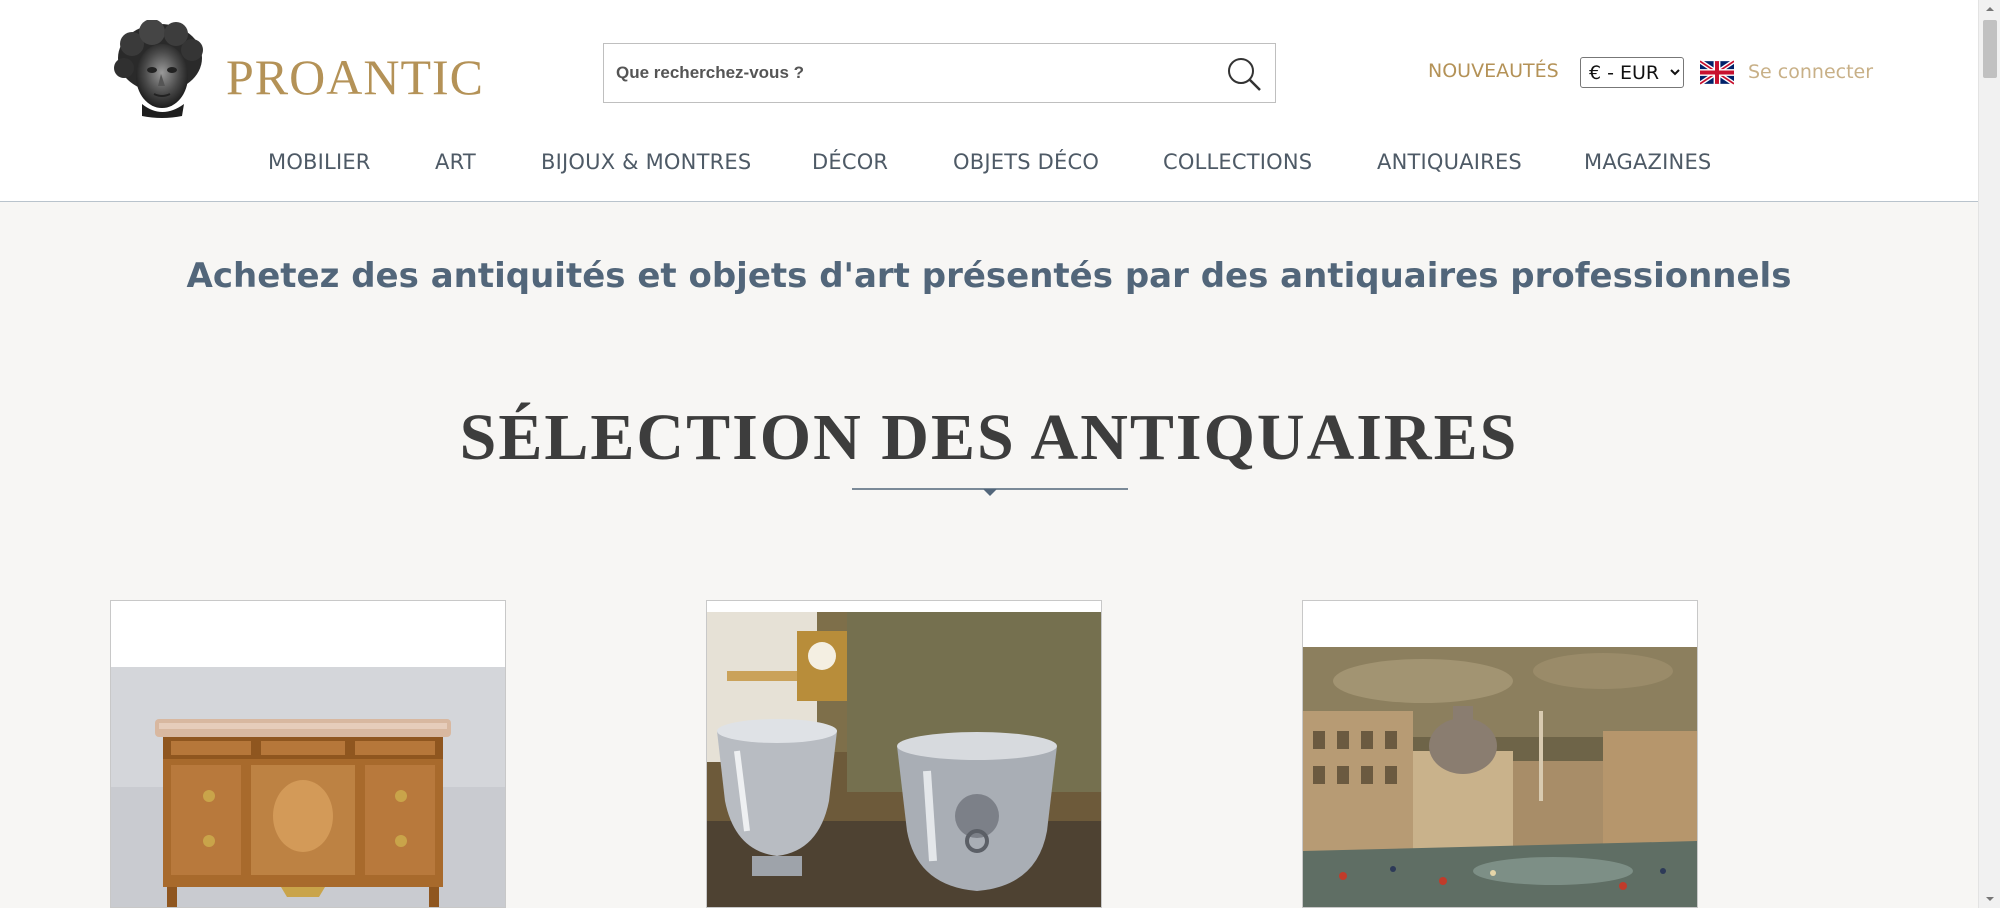  What do you see at coordinates (1237, 162) in the screenshot?
I see `nav-item-collections: COLLECTIONS` at bounding box center [1237, 162].